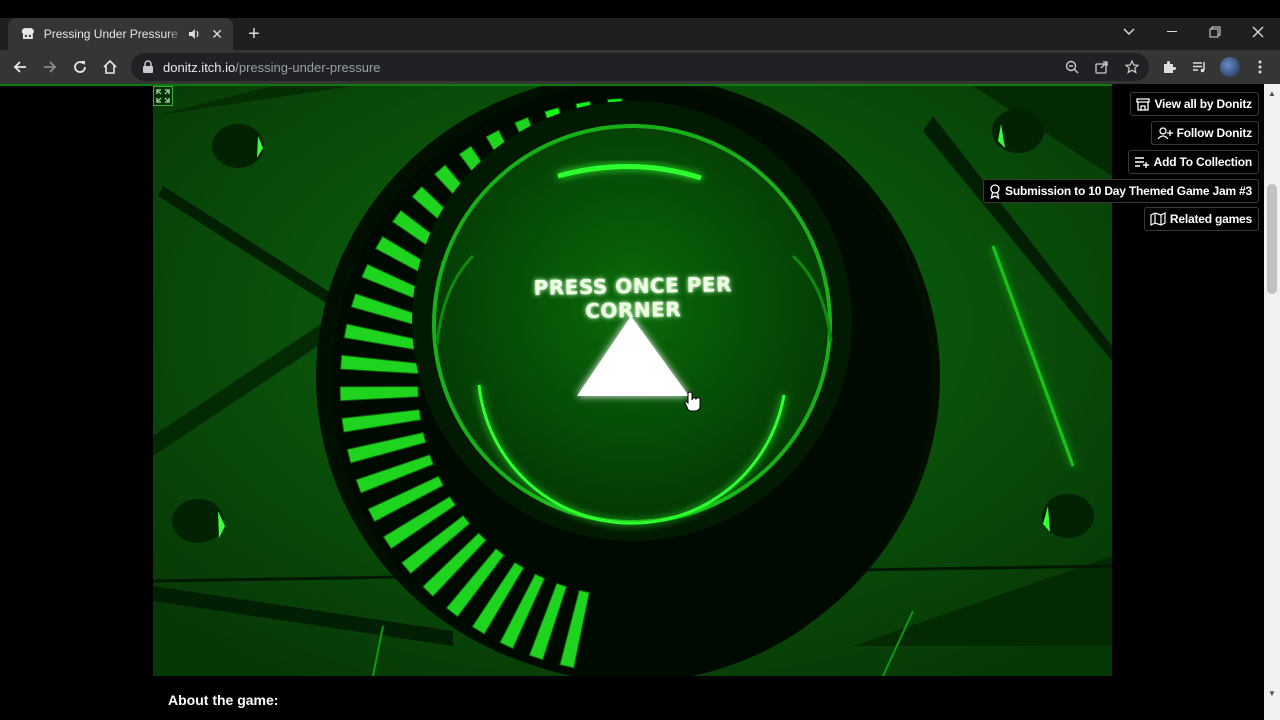  Describe the element at coordinates (223, 700) in the screenshot. I see `about-heading: About the game:` at that location.